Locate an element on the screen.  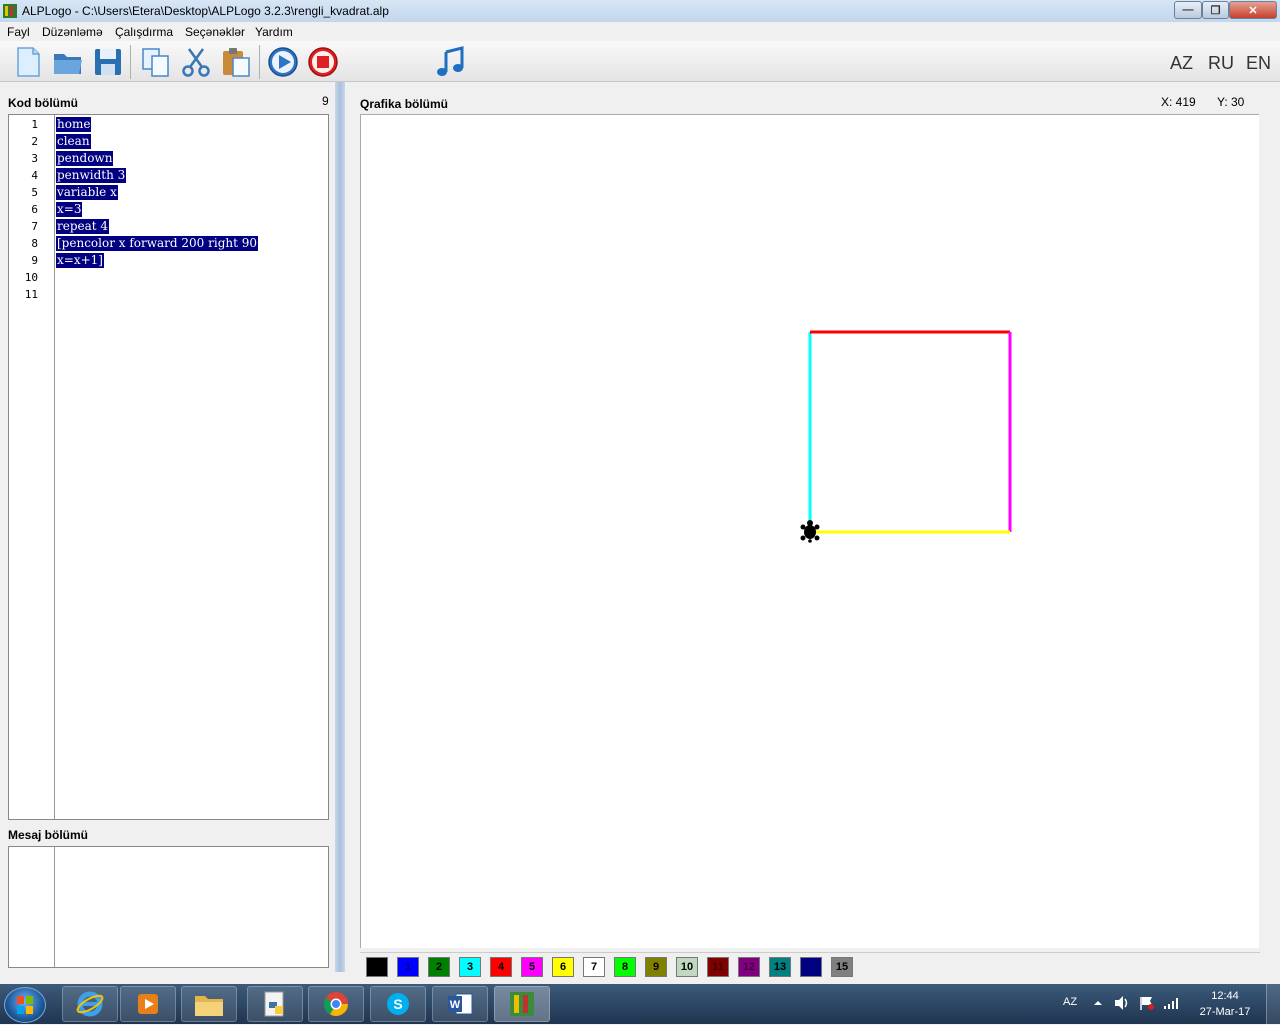
clock-time: 12:44 is located at coordinates (1225, 996).